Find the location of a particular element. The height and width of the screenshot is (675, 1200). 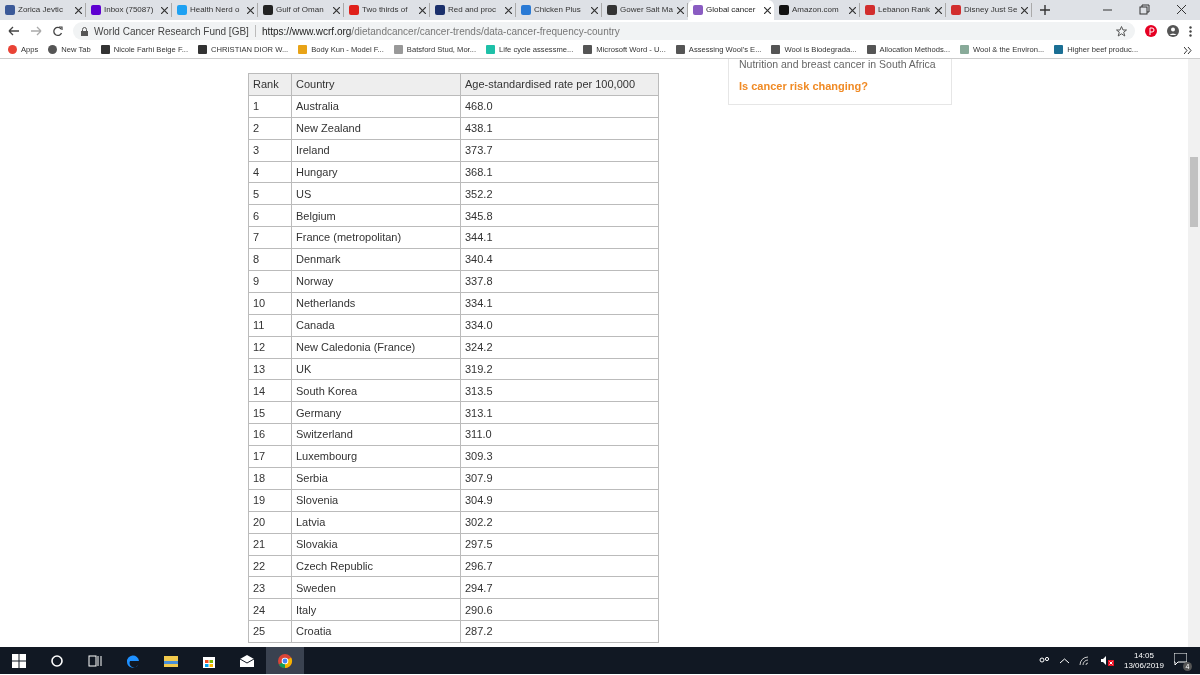

table-cell: 9 is located at coordinates (270, 281).